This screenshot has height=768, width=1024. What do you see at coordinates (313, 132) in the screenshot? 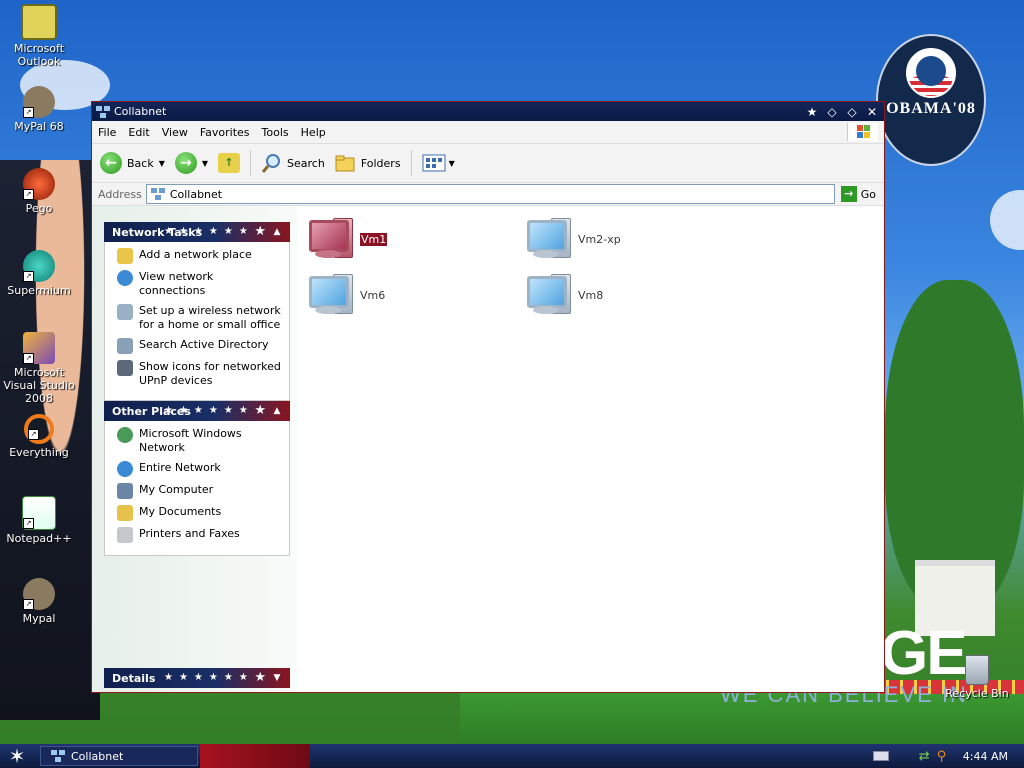
I see `menu-help: Help` at bounding box center [313, 132].